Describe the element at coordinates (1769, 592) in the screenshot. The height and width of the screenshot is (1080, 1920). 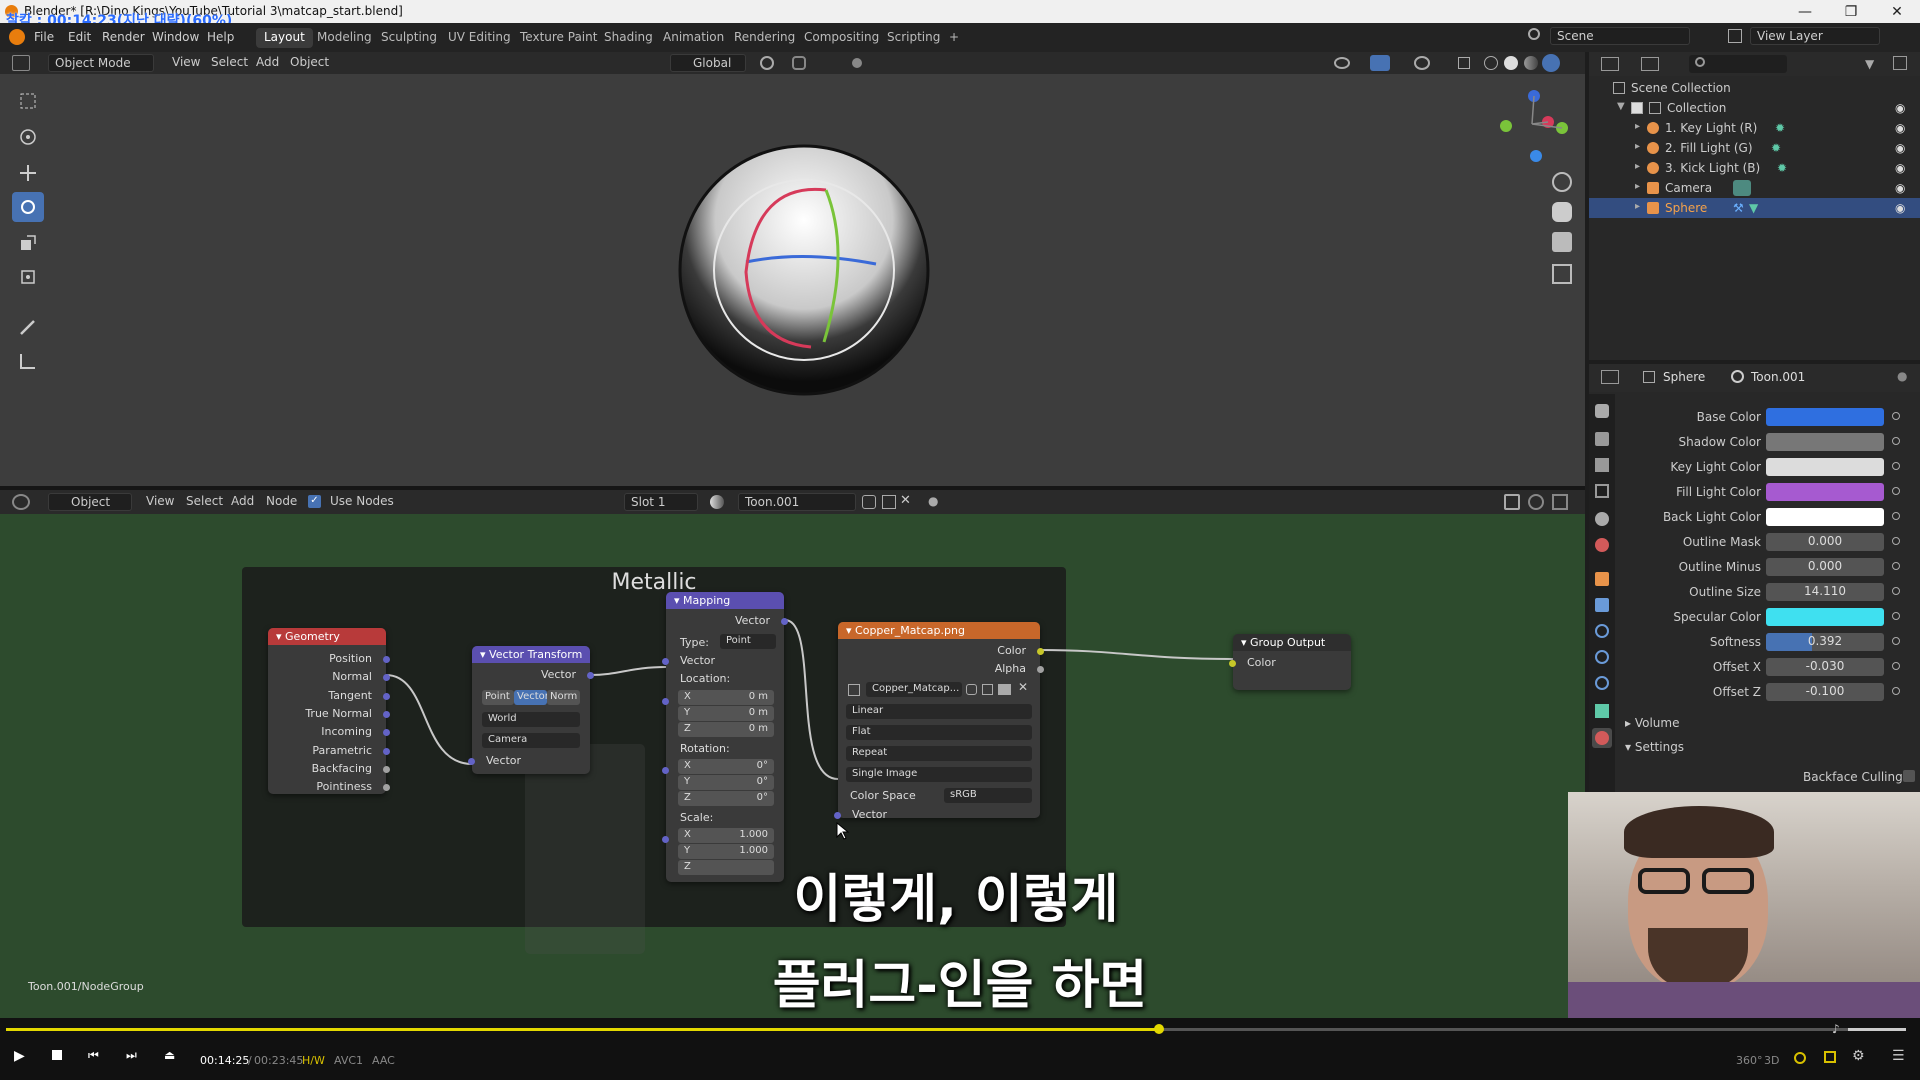
I see `prop-outline-size: Outline Size 14.110` at that location.